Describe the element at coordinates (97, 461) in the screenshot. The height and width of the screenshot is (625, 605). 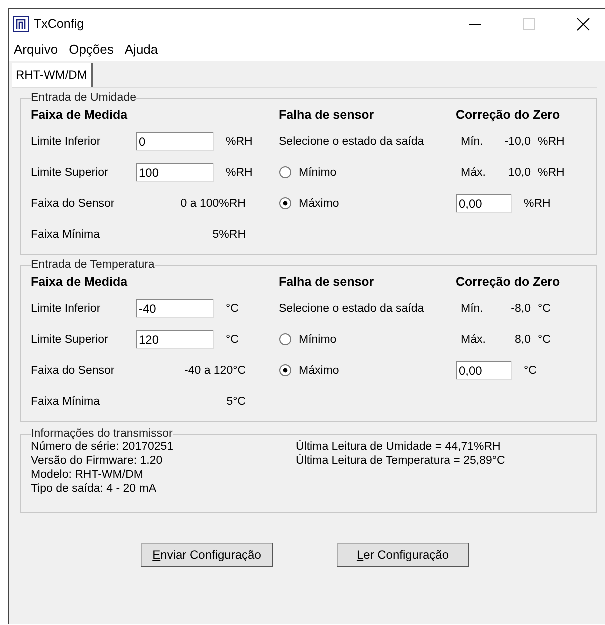
I see `info-text: Versão do Firmware: 1.20` at that location.